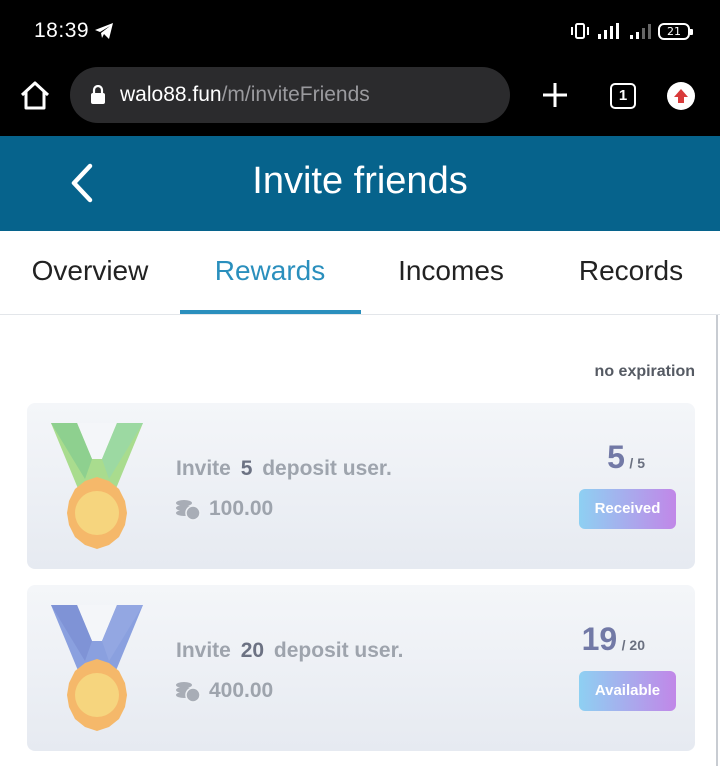 This screenshot has width=720, height=766. I want to click on new-tab-icon, so click(555, 95).